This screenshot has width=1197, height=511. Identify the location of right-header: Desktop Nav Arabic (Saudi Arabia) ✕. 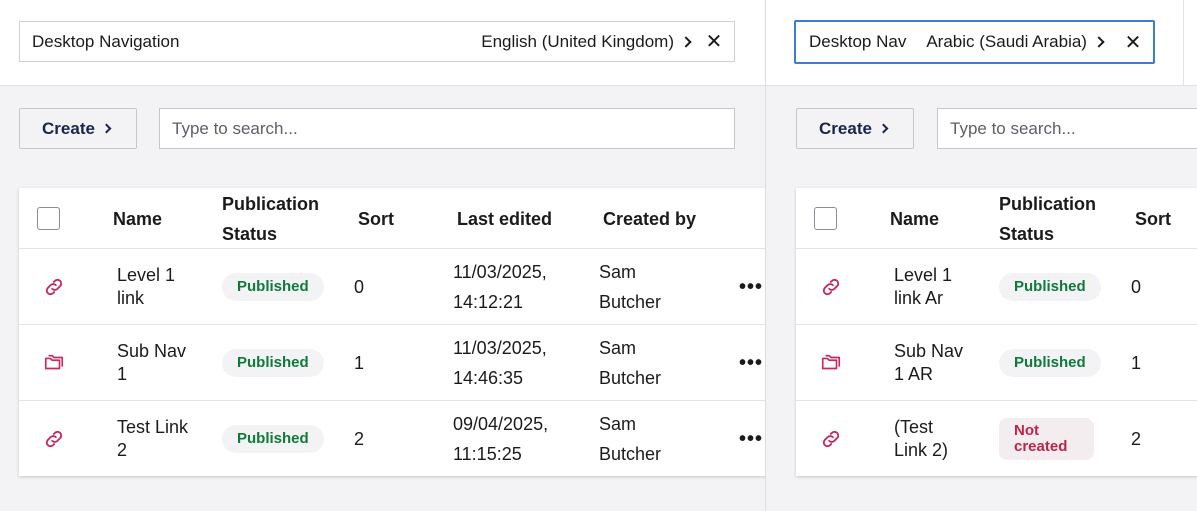
(981, 43).